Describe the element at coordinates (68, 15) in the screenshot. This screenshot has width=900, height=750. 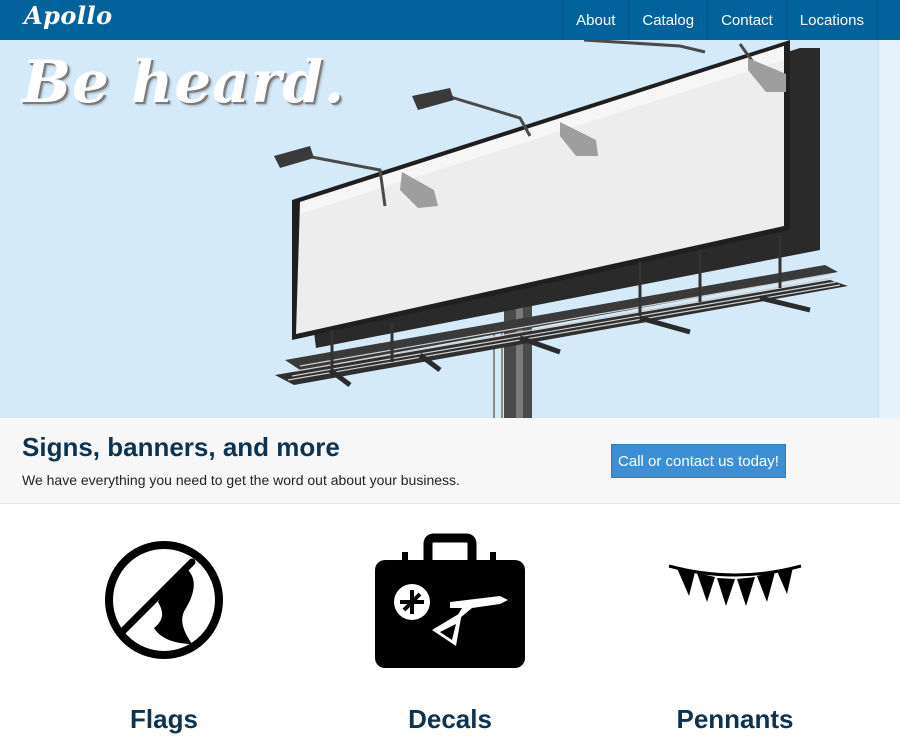
I see `brand-logo: Apollo` at that location.